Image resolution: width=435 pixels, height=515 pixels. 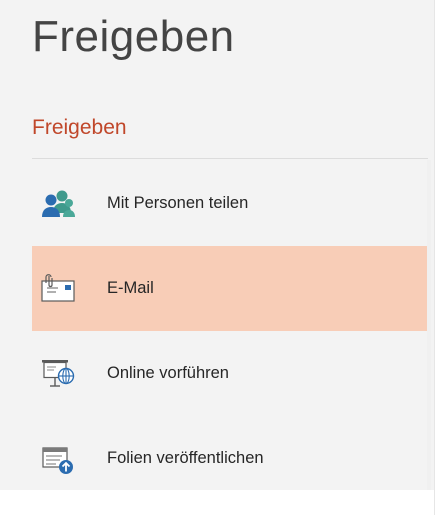 I want to click on people-icon, so click(x=58, y=204).